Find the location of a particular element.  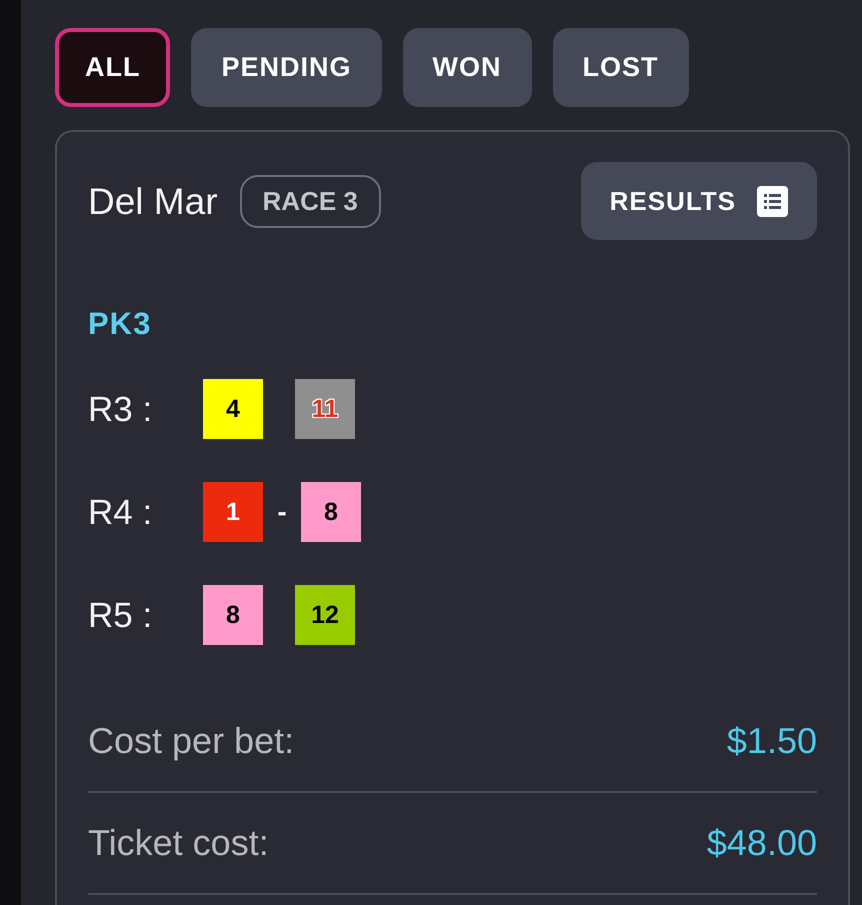

saddle-number: 4 is located at coordinates (233, 409).